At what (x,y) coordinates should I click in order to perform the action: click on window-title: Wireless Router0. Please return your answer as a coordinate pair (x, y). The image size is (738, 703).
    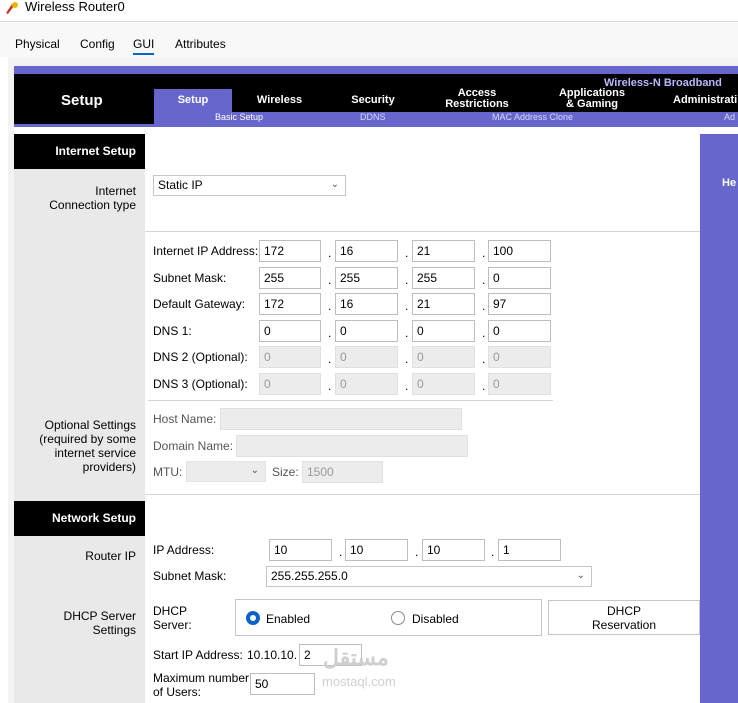
    Looking at the image, I should click on (75, 7).